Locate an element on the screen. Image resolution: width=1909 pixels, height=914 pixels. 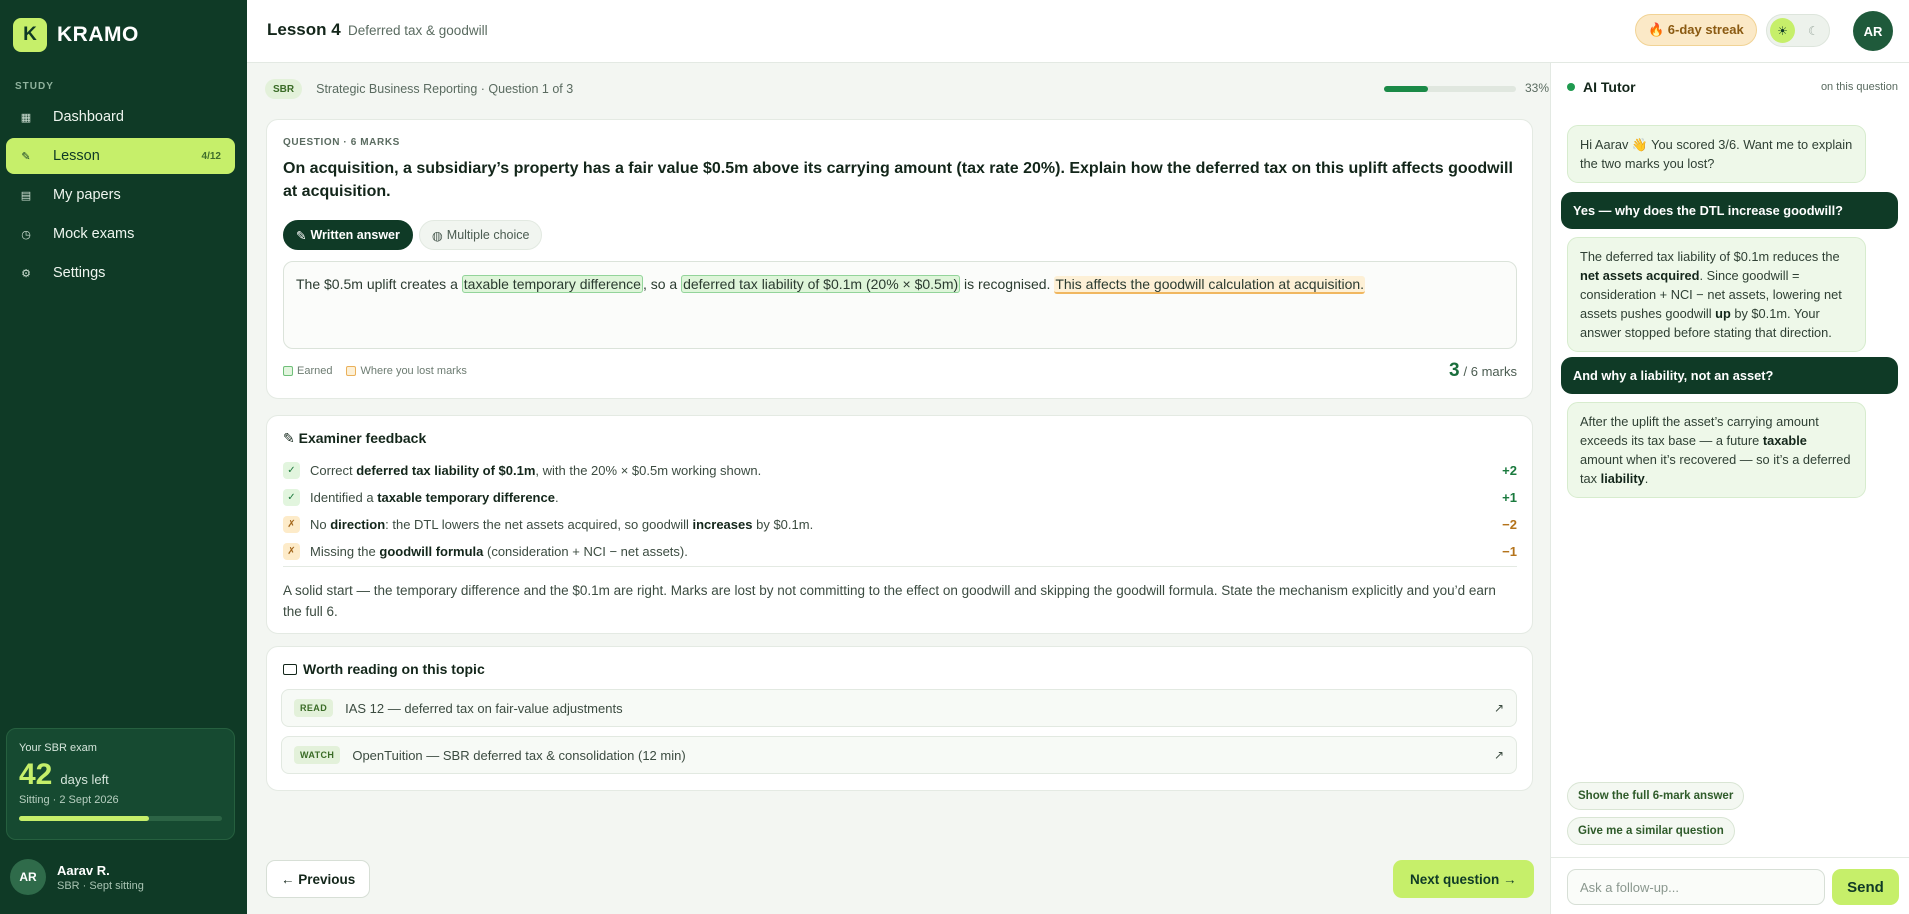
resource-tag: READ is located at coordinates (314, 708).